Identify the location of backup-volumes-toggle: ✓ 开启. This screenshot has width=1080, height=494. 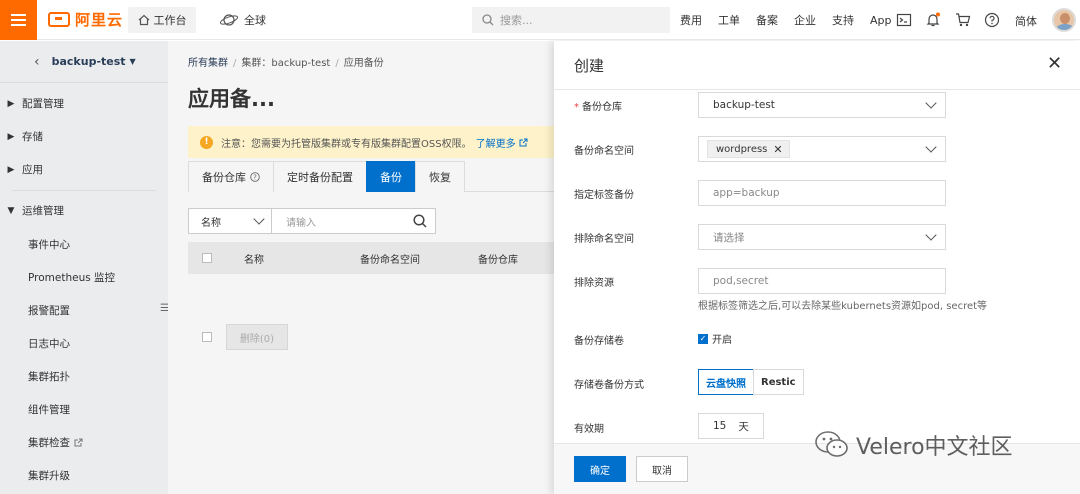
(715, 338).